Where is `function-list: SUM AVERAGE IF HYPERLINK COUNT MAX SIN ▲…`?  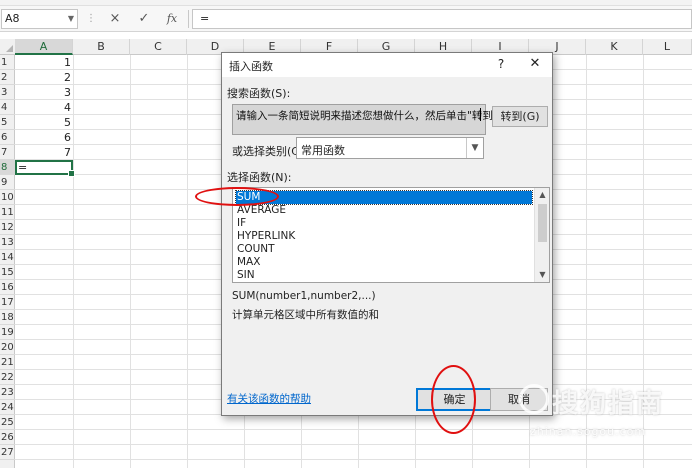
function-list: SUM AVERAGE IF HYPERLINK COUNT MAX SIN ▲… is located at coordinates (391, 235).